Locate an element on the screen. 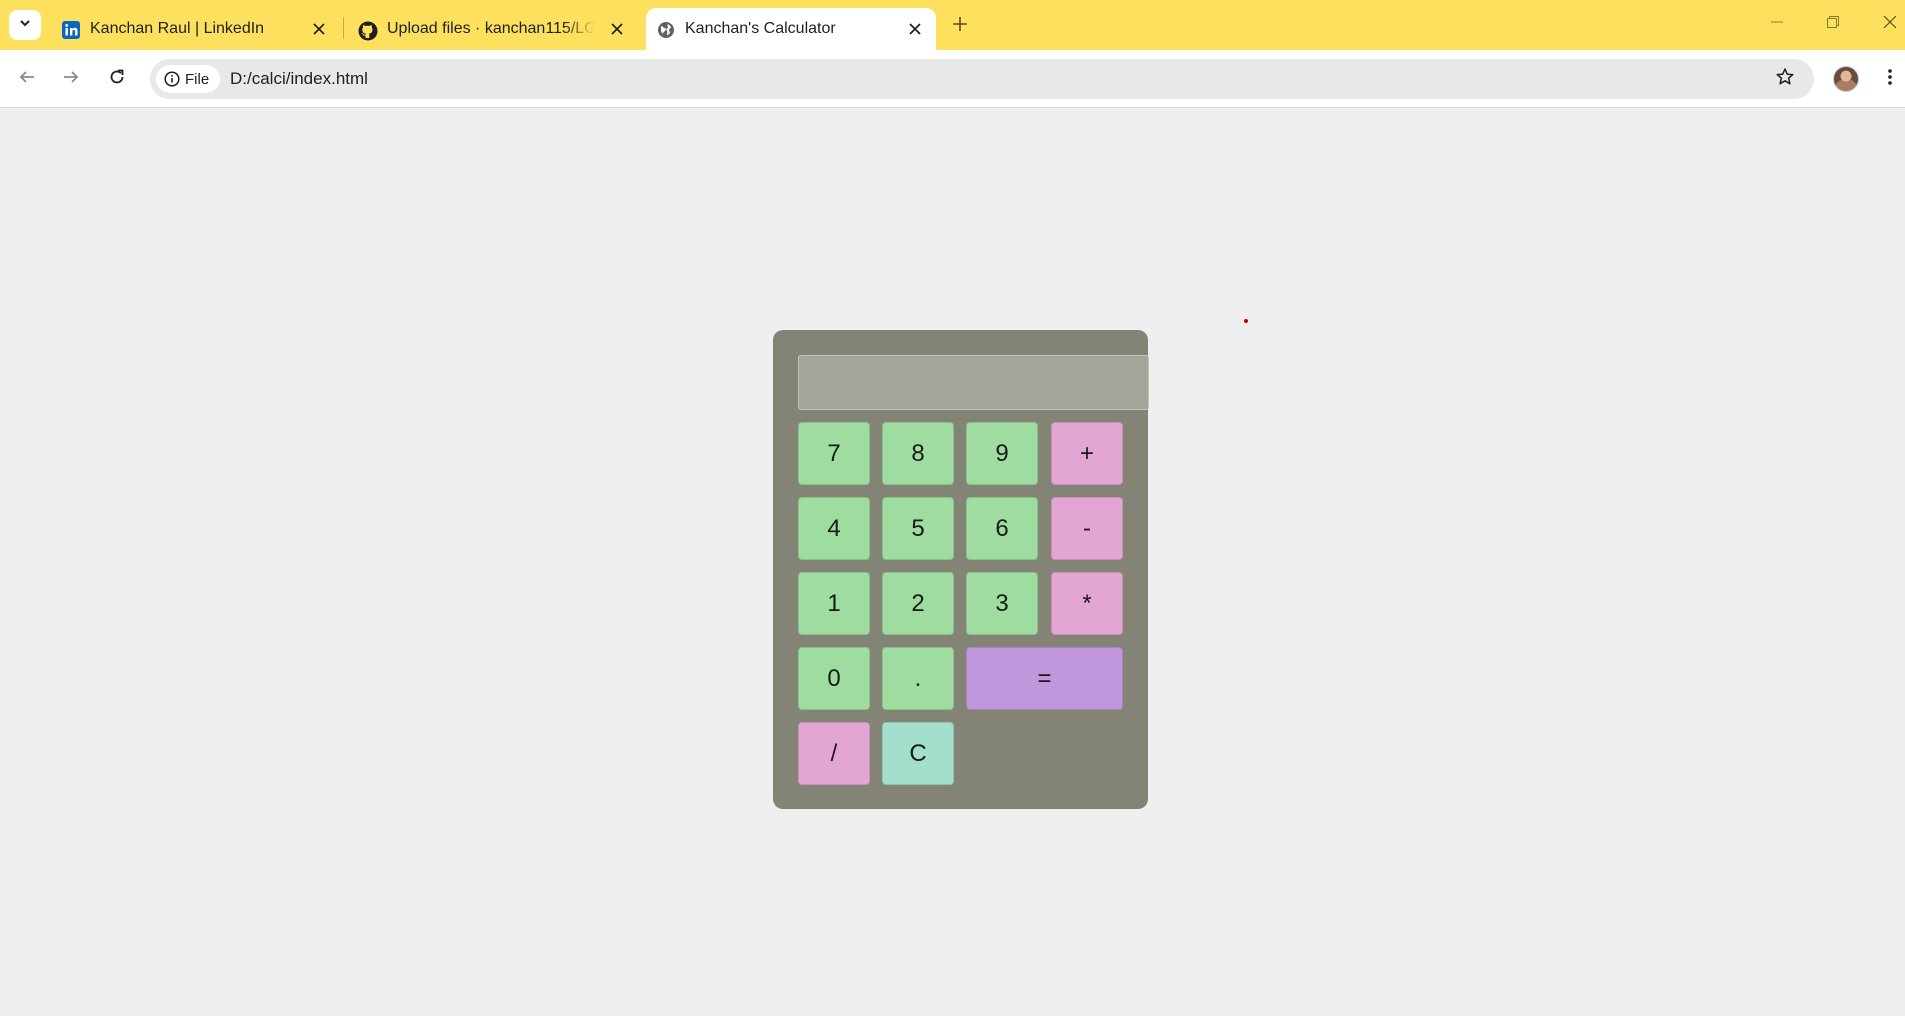 The image size is (1905, 1016). key-1: 1 is located at coordinates (834, 603).